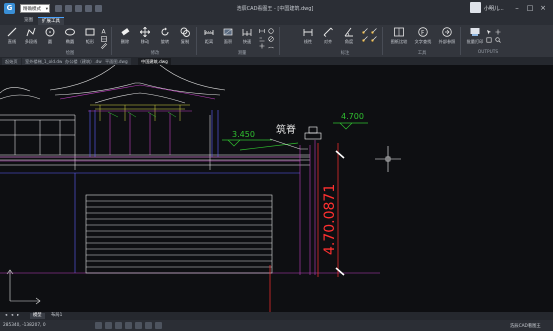 The width and height of the screenshot is (553, 331). I want to click on roof-detail-green, so click(142, 114).